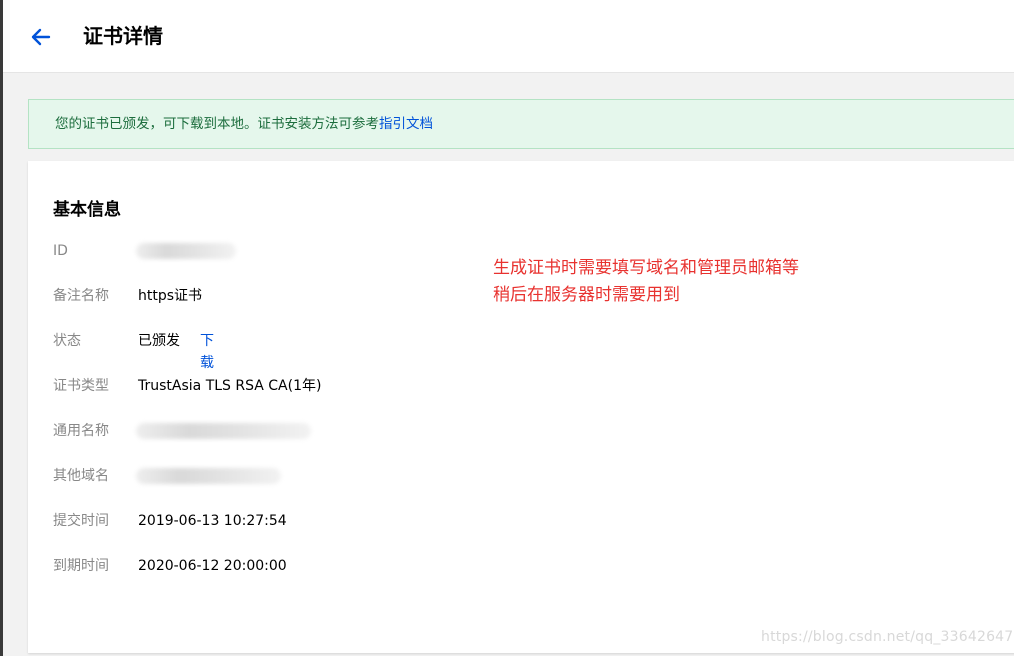 Image resolution: width=1014 pixels, height=656 pixels. What do you see at coordinates (67, 341) in the screenshot?
I see `row-label: 状态` at bounding box center [67, 341].